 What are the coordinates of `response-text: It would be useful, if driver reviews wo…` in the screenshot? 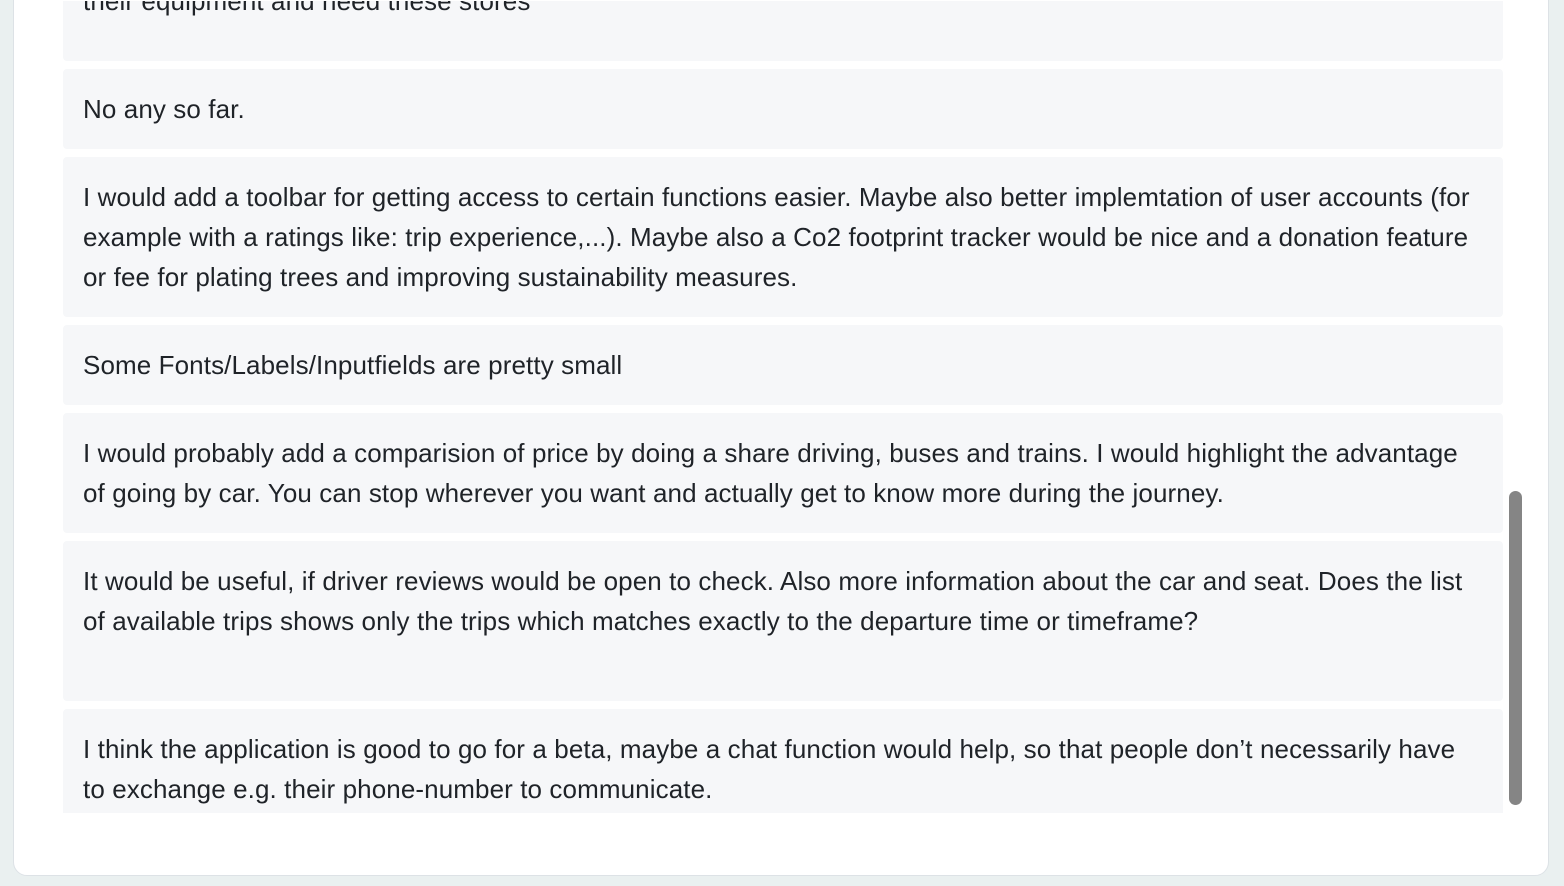 It's located at (773, 601).